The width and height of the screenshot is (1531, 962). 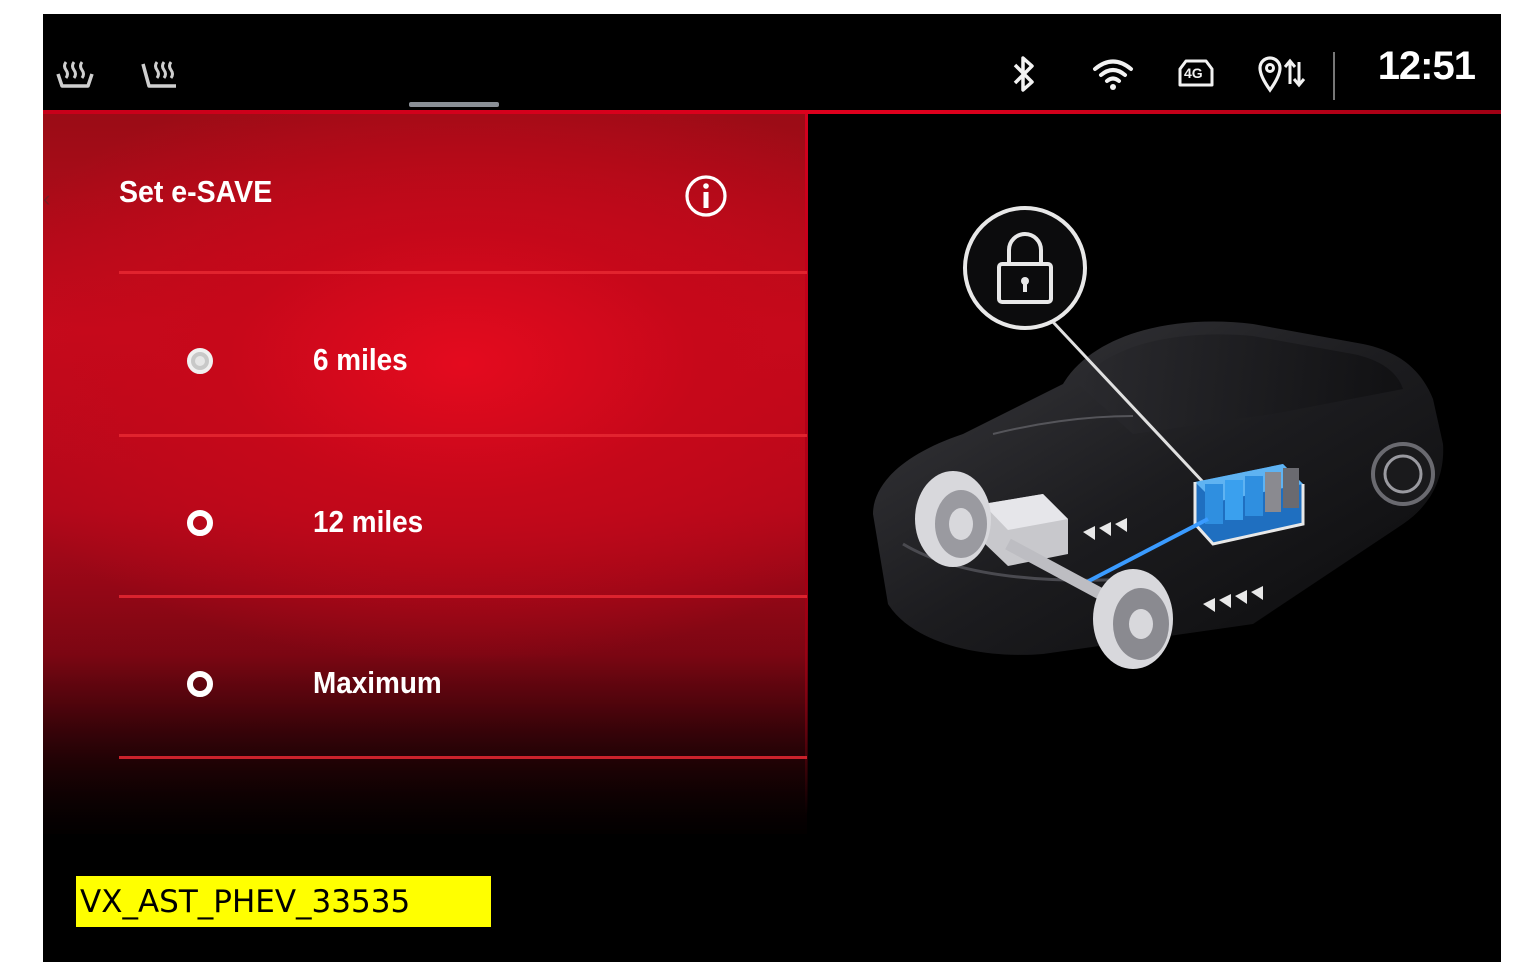 I want to click on clock: 12:51, so click(x=1426, y=66).